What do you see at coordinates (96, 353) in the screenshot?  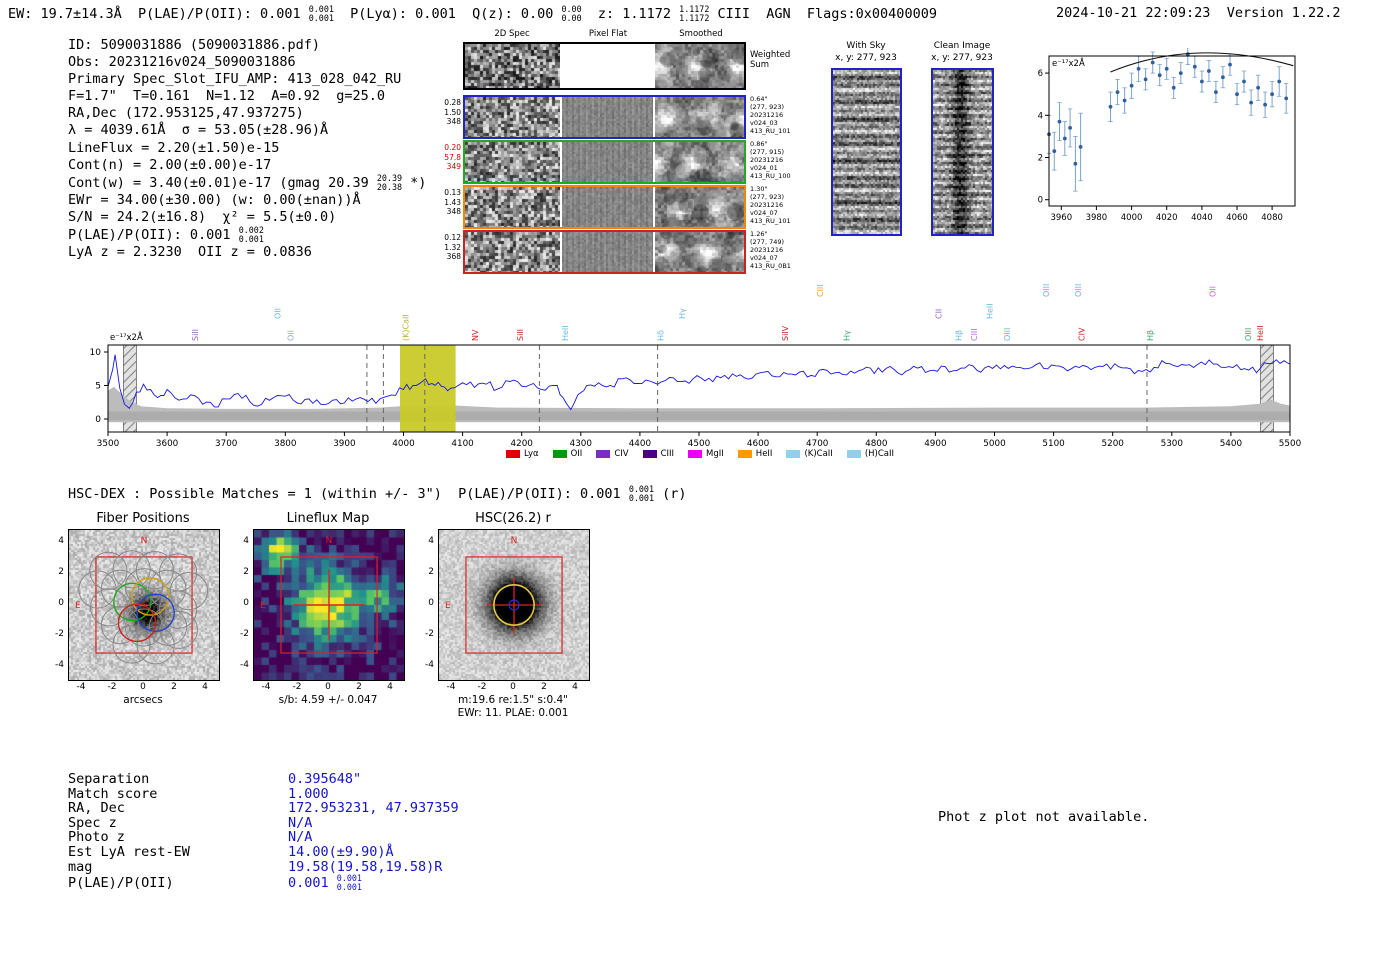 I see `svg-text: 10` at bounding box center [96, 353].